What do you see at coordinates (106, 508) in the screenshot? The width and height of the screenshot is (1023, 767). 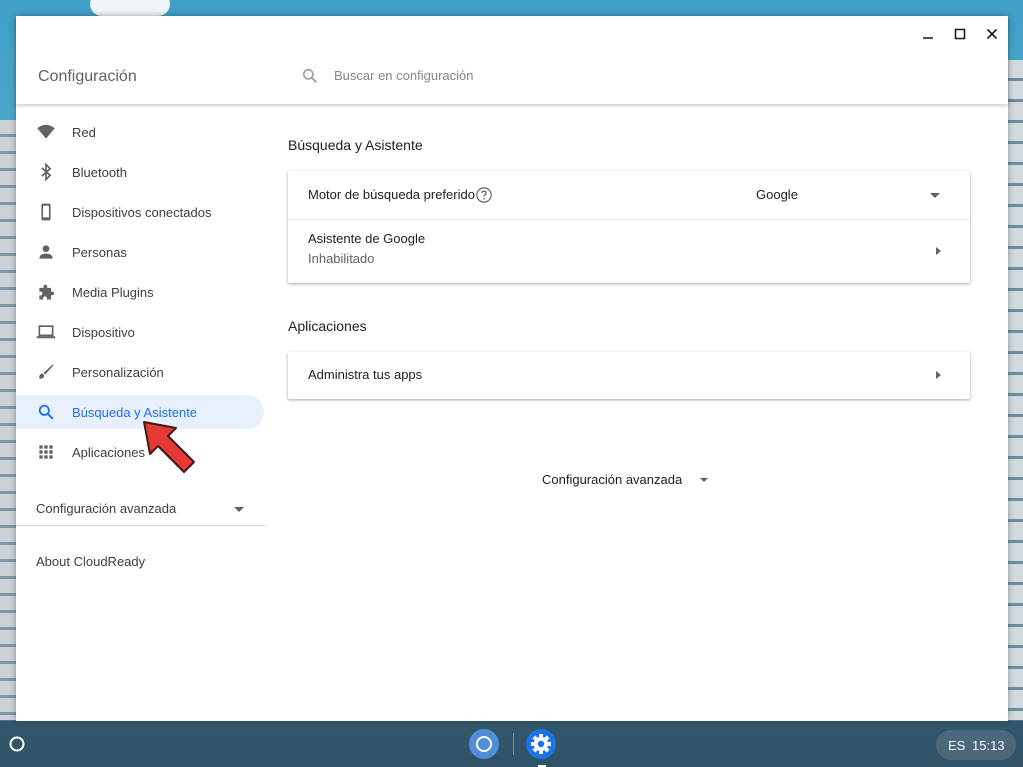 I see `sidebar-advanced-label: Configuración avanzada` at bounding box center [106, 508].